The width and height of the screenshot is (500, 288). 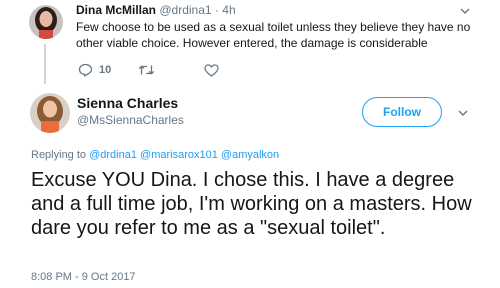 I want to click on reply-button: 10, so click(x=94, y=70).